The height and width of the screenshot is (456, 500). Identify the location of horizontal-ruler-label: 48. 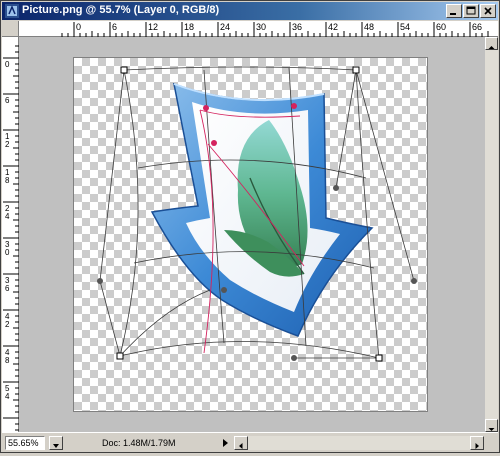
(369, 27).